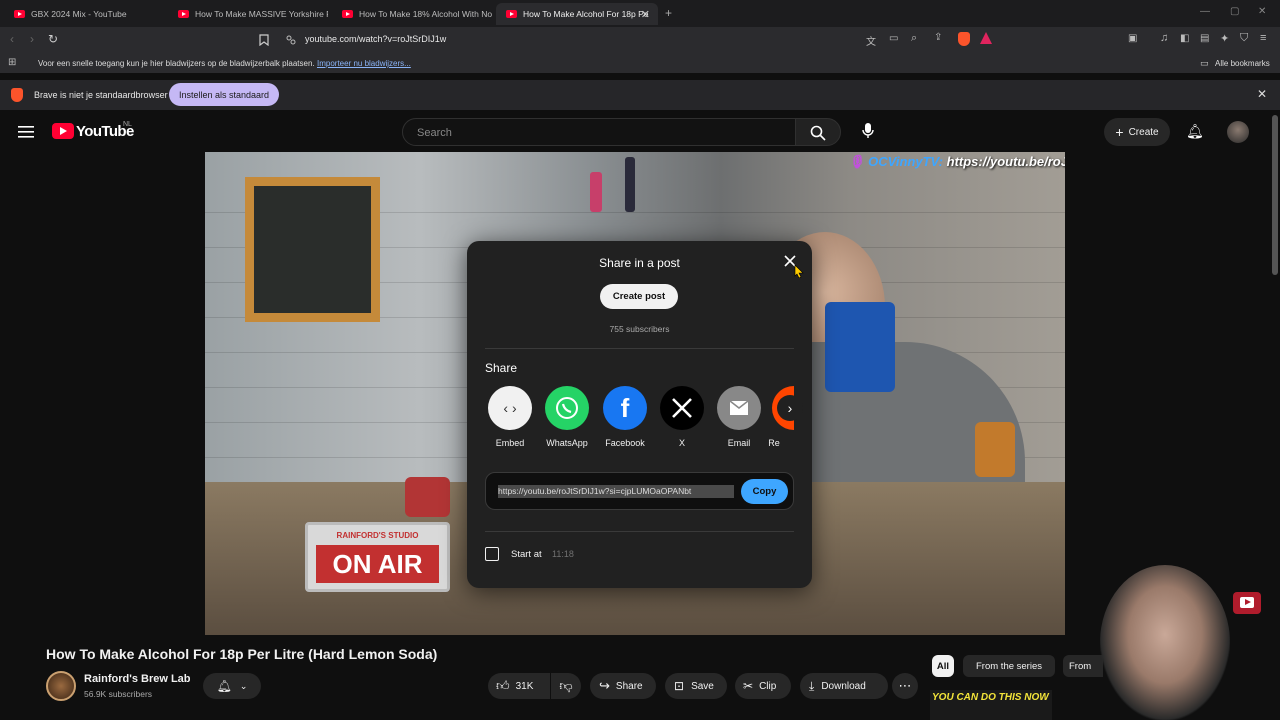 Image resolution: width=1280 pixels, height=720 pixels. I want to click on related-video-thumbnail: YOU CAN DO THIS NOW, so click(991, 705).